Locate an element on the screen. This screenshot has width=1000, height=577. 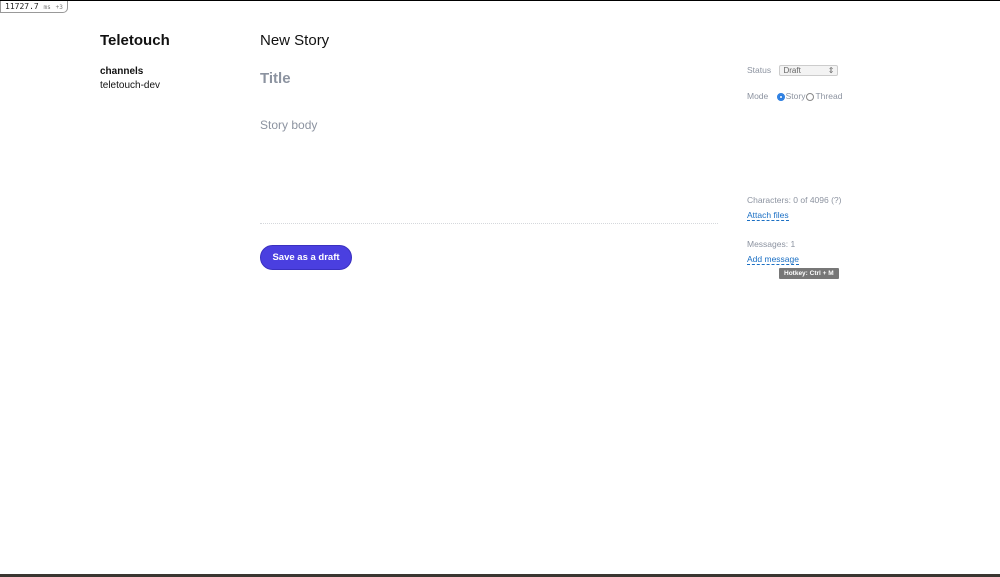
story-body-input: Story body is located at coordinates (288, 125).